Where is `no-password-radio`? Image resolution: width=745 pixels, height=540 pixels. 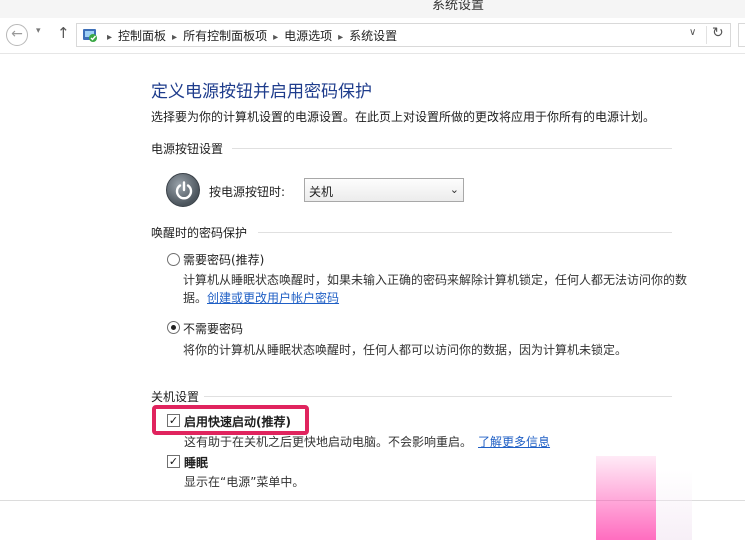
no-password-radio is located at coordinates (173, 327).